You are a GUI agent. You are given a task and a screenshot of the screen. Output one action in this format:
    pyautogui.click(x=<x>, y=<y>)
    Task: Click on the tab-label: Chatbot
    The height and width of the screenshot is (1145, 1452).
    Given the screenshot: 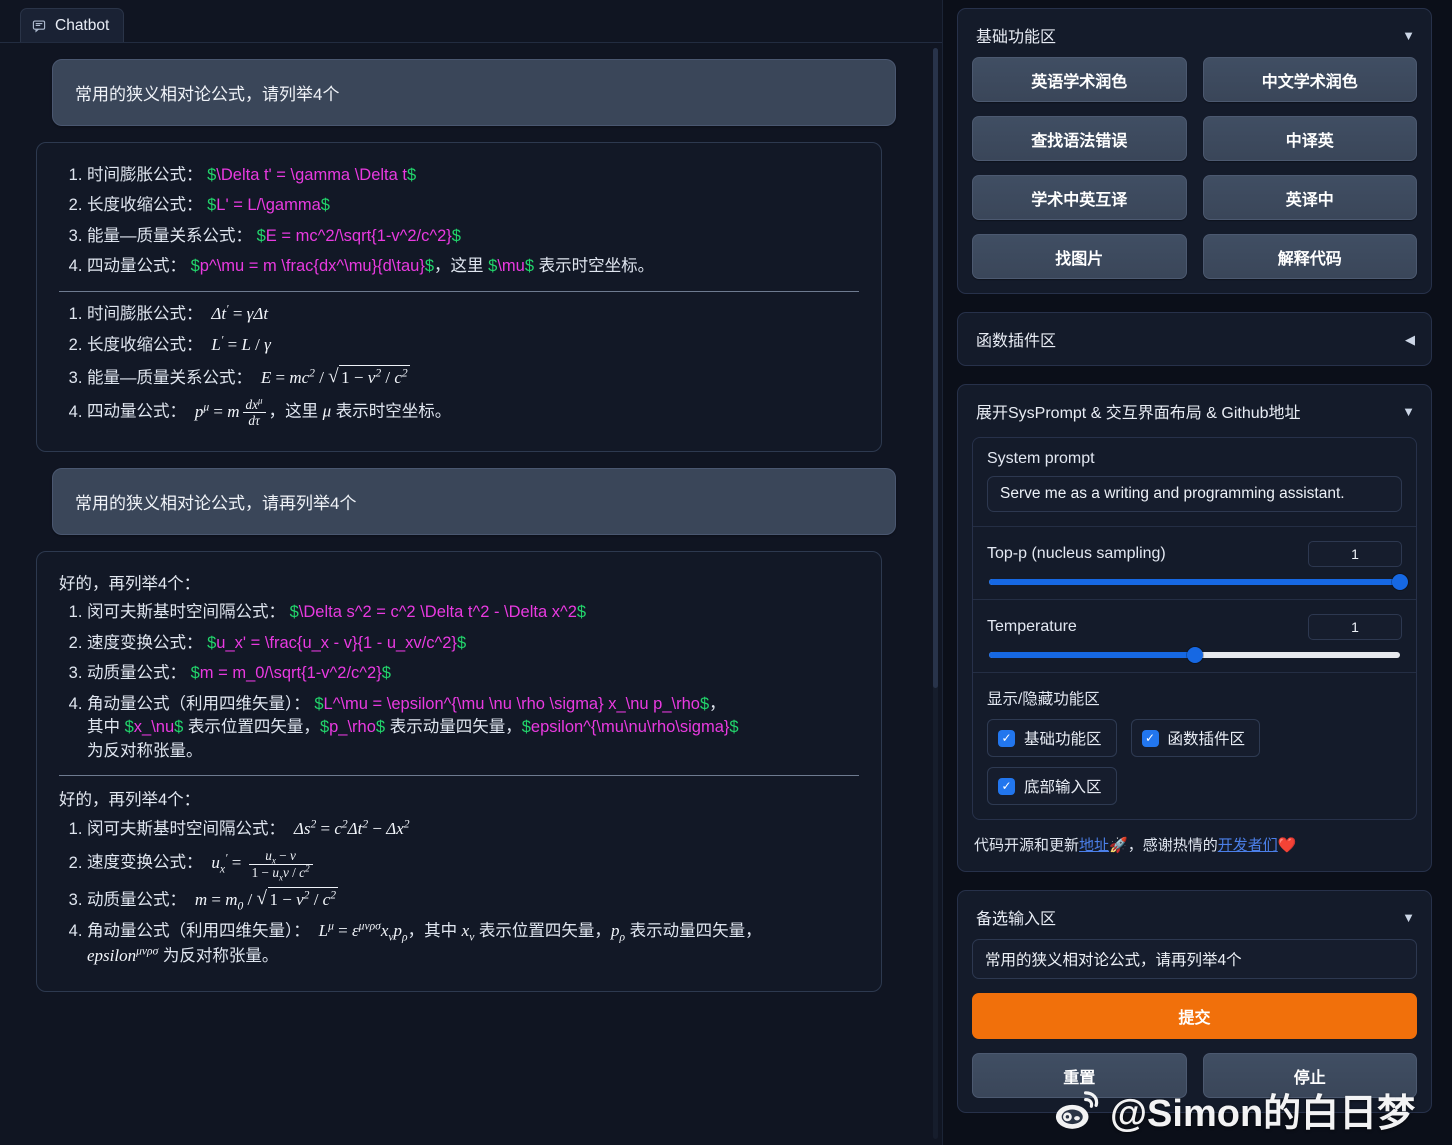 What is the action you would take?
    pyautogui.click(x=82, y=25)
    